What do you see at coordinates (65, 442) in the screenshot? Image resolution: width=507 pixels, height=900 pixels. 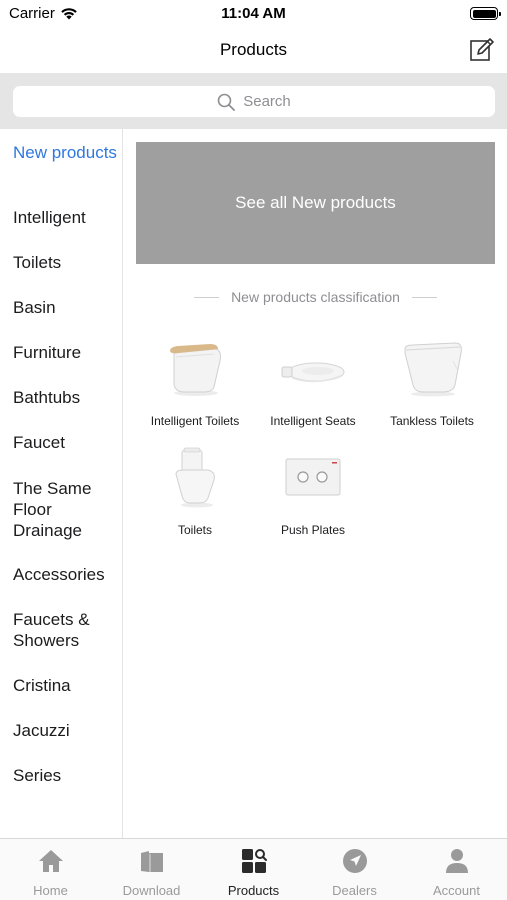 I see `sidebar-item-faucet: Faucet` at bounding box center [65, 442].